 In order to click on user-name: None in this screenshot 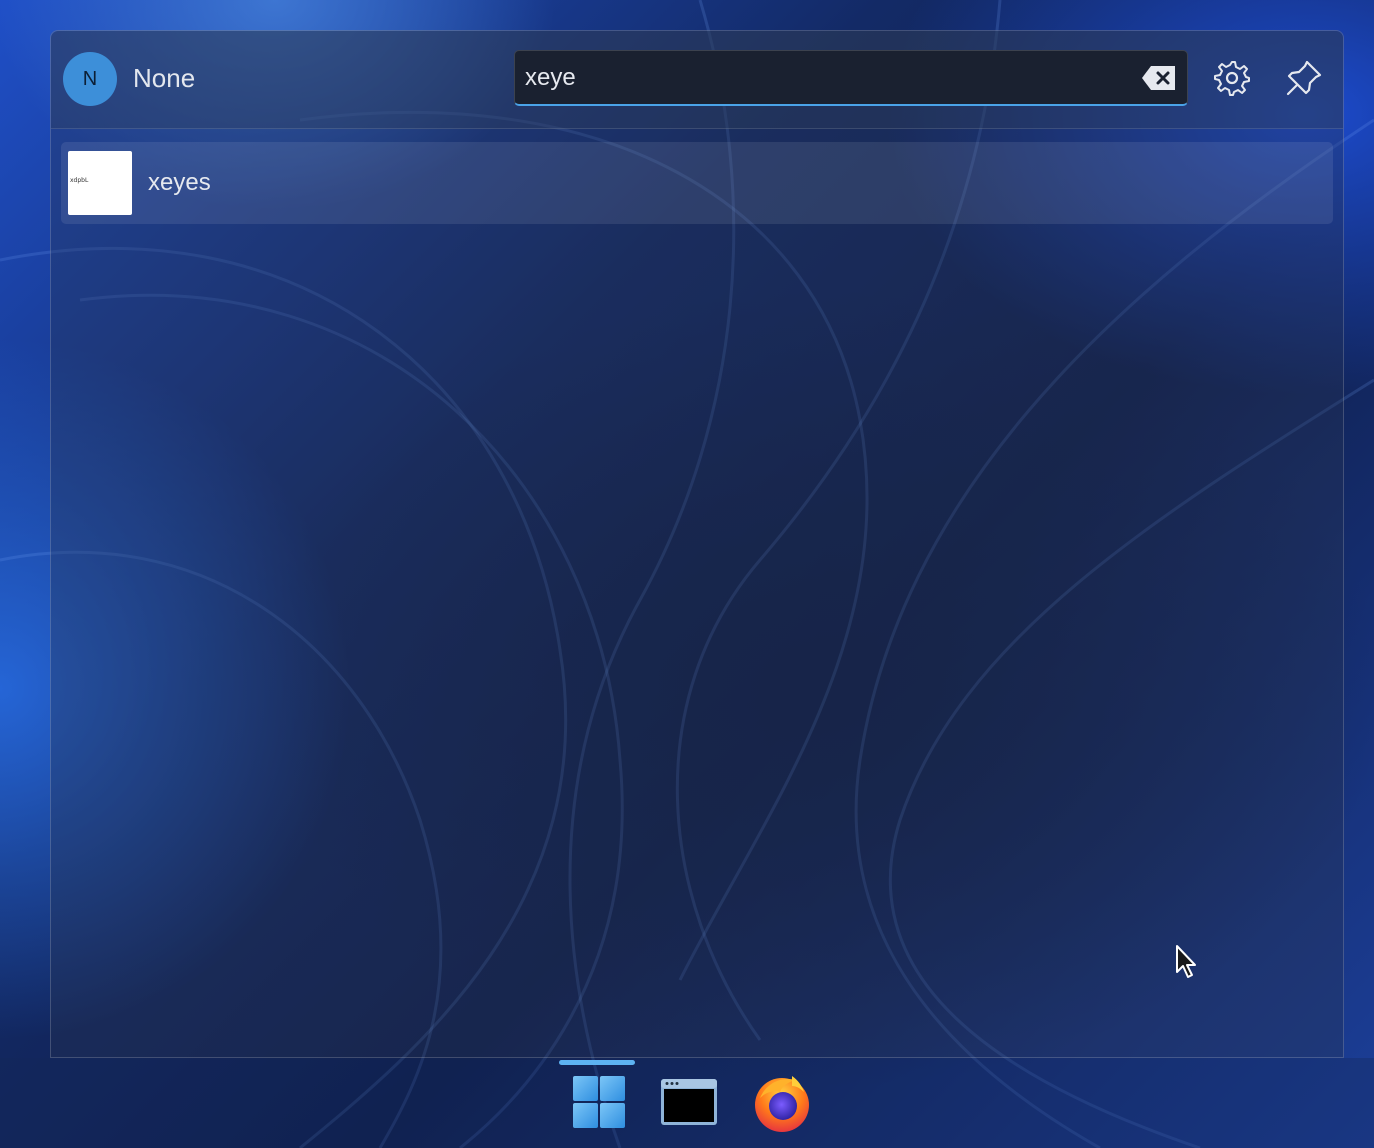, I will do `click(164, 78)`.